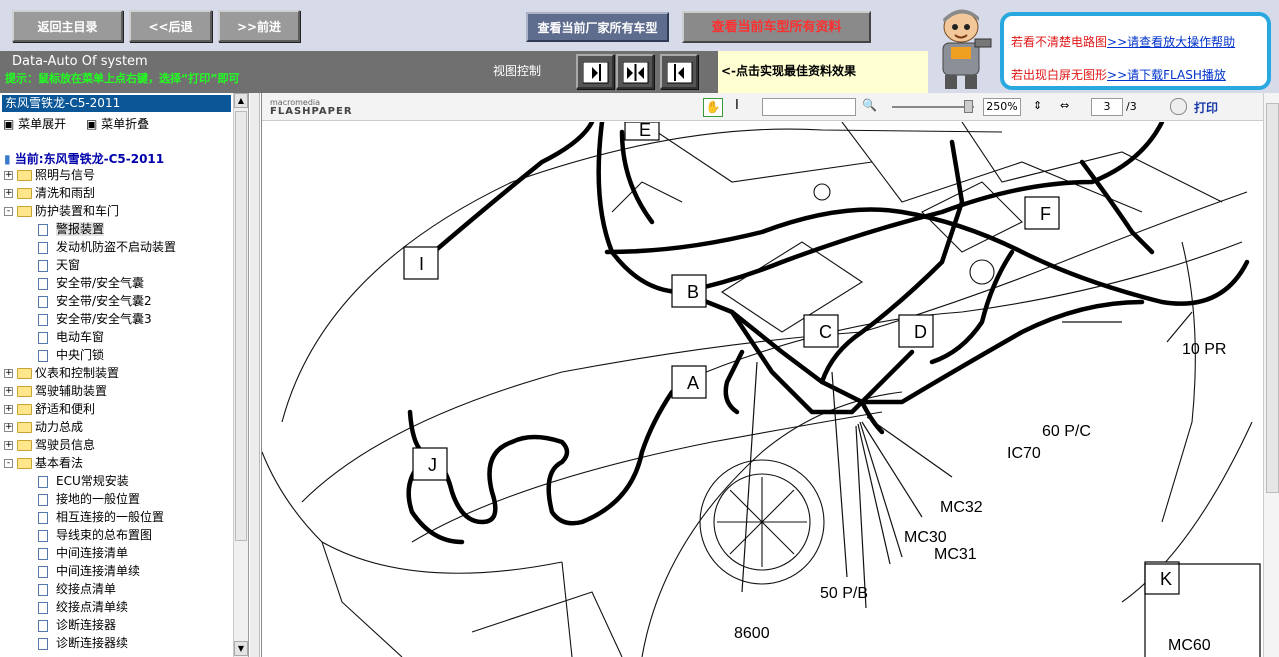 This screenshot has width=1279, height=657. What do you see at coordinates (713, 107) in the screenshot?
I see `hand-tool-icon: ✋` at bounding box center [713, 107].